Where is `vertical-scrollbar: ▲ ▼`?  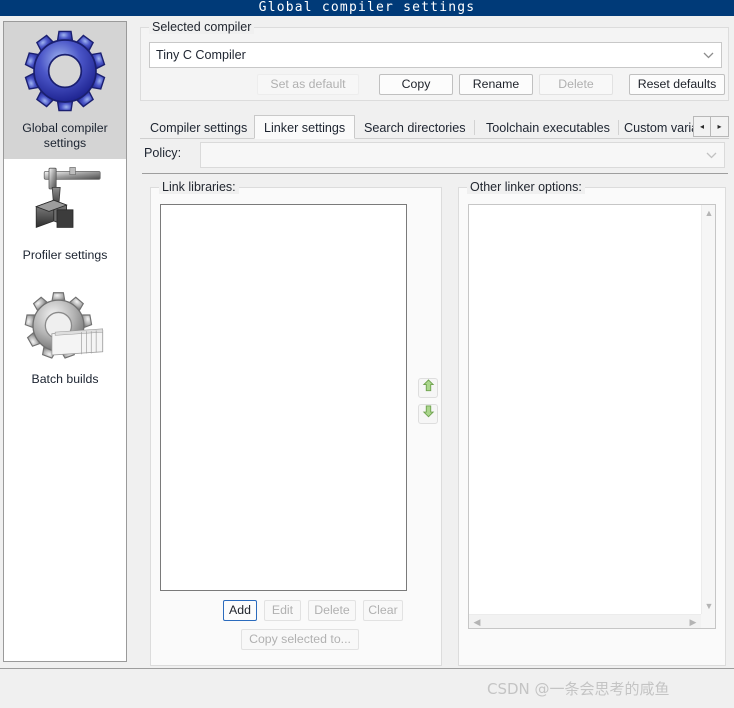
vertical-scrollbar: ▲ ▼ is located at coordinates (708, 409).